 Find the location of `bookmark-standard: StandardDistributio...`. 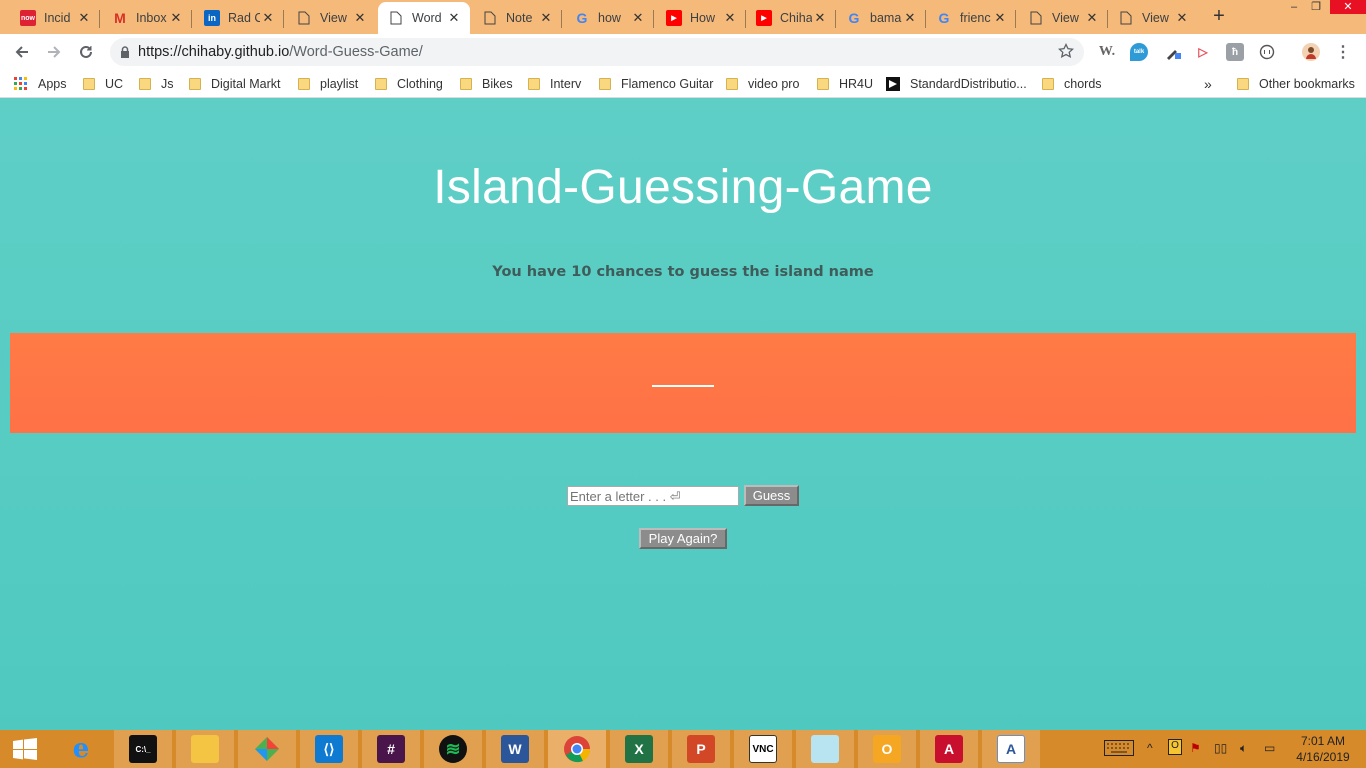

bookmark-standard: StandardDistributio... is located at coordinates (956, 84).